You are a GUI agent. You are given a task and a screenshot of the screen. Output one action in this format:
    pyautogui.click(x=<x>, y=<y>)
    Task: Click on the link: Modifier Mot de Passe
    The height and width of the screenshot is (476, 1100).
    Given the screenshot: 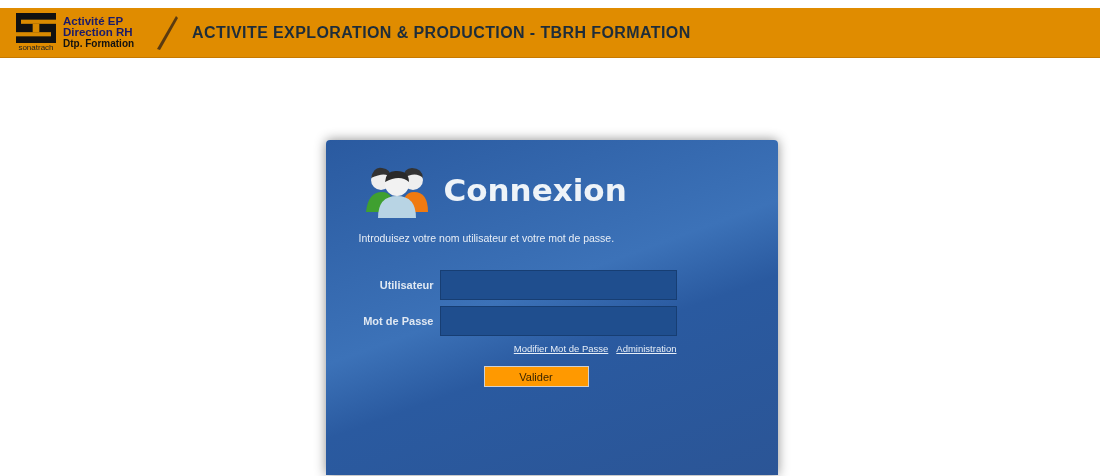 What is the action you would take?
    pyautogui.click(x=561, y=348)
    